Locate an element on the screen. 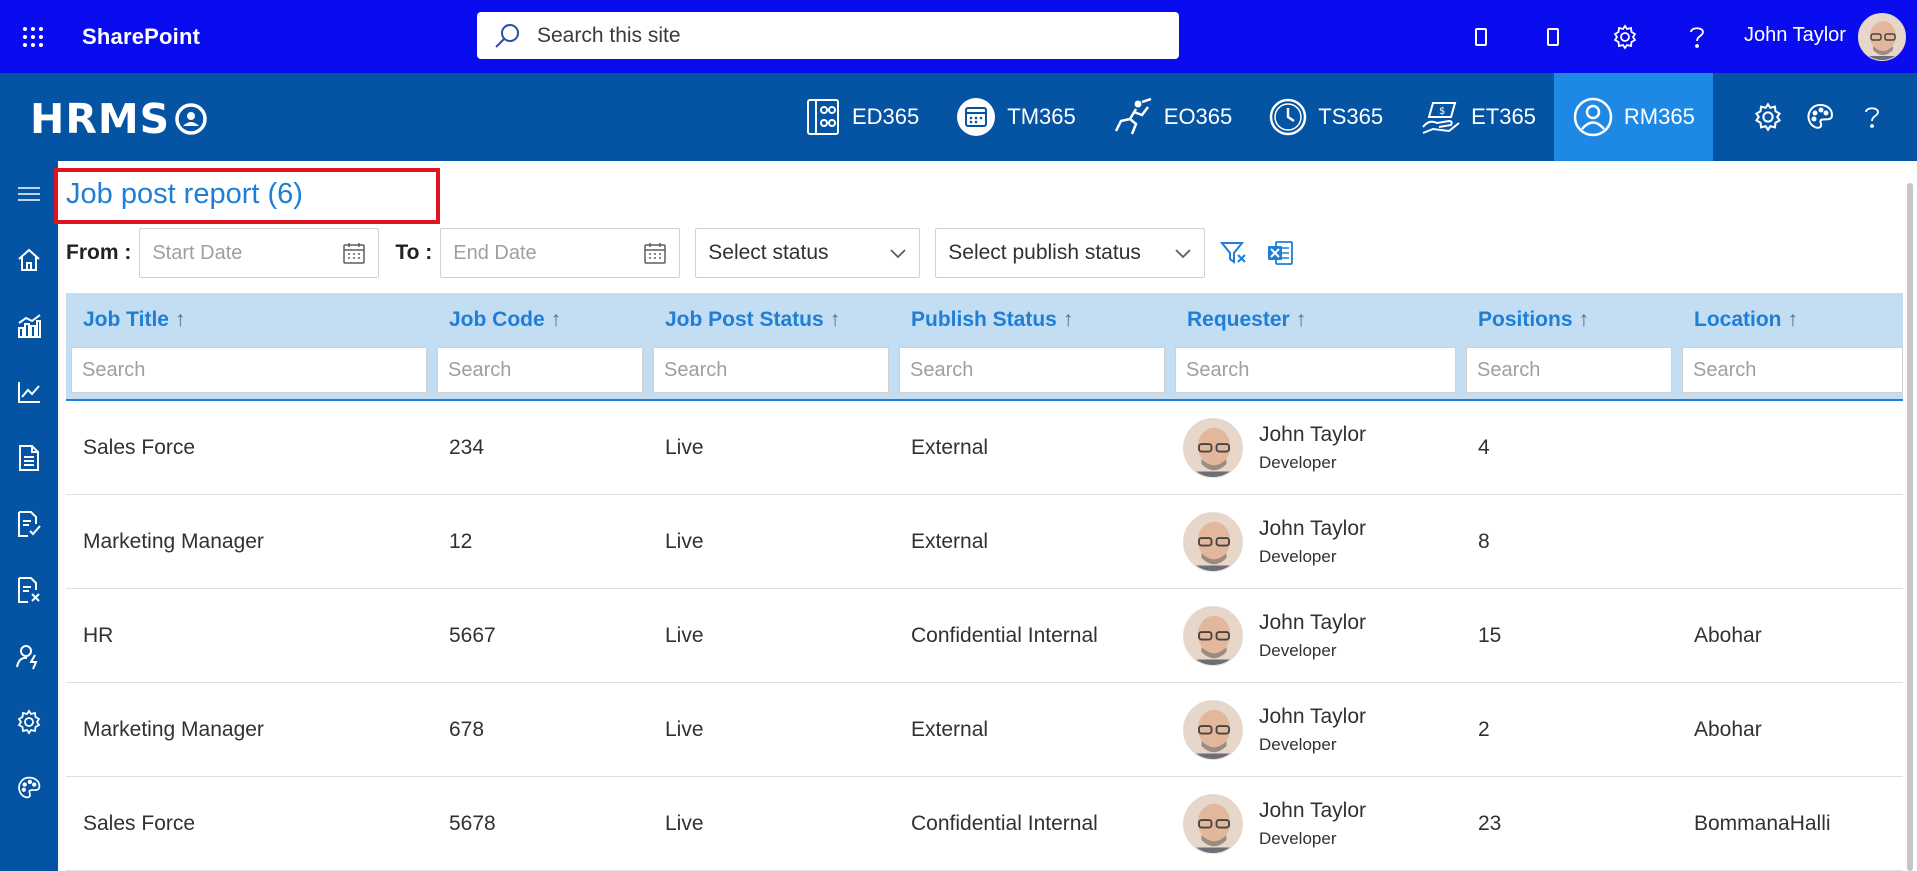  module-eo365: EO365 is located at coordinates (1172, 117).